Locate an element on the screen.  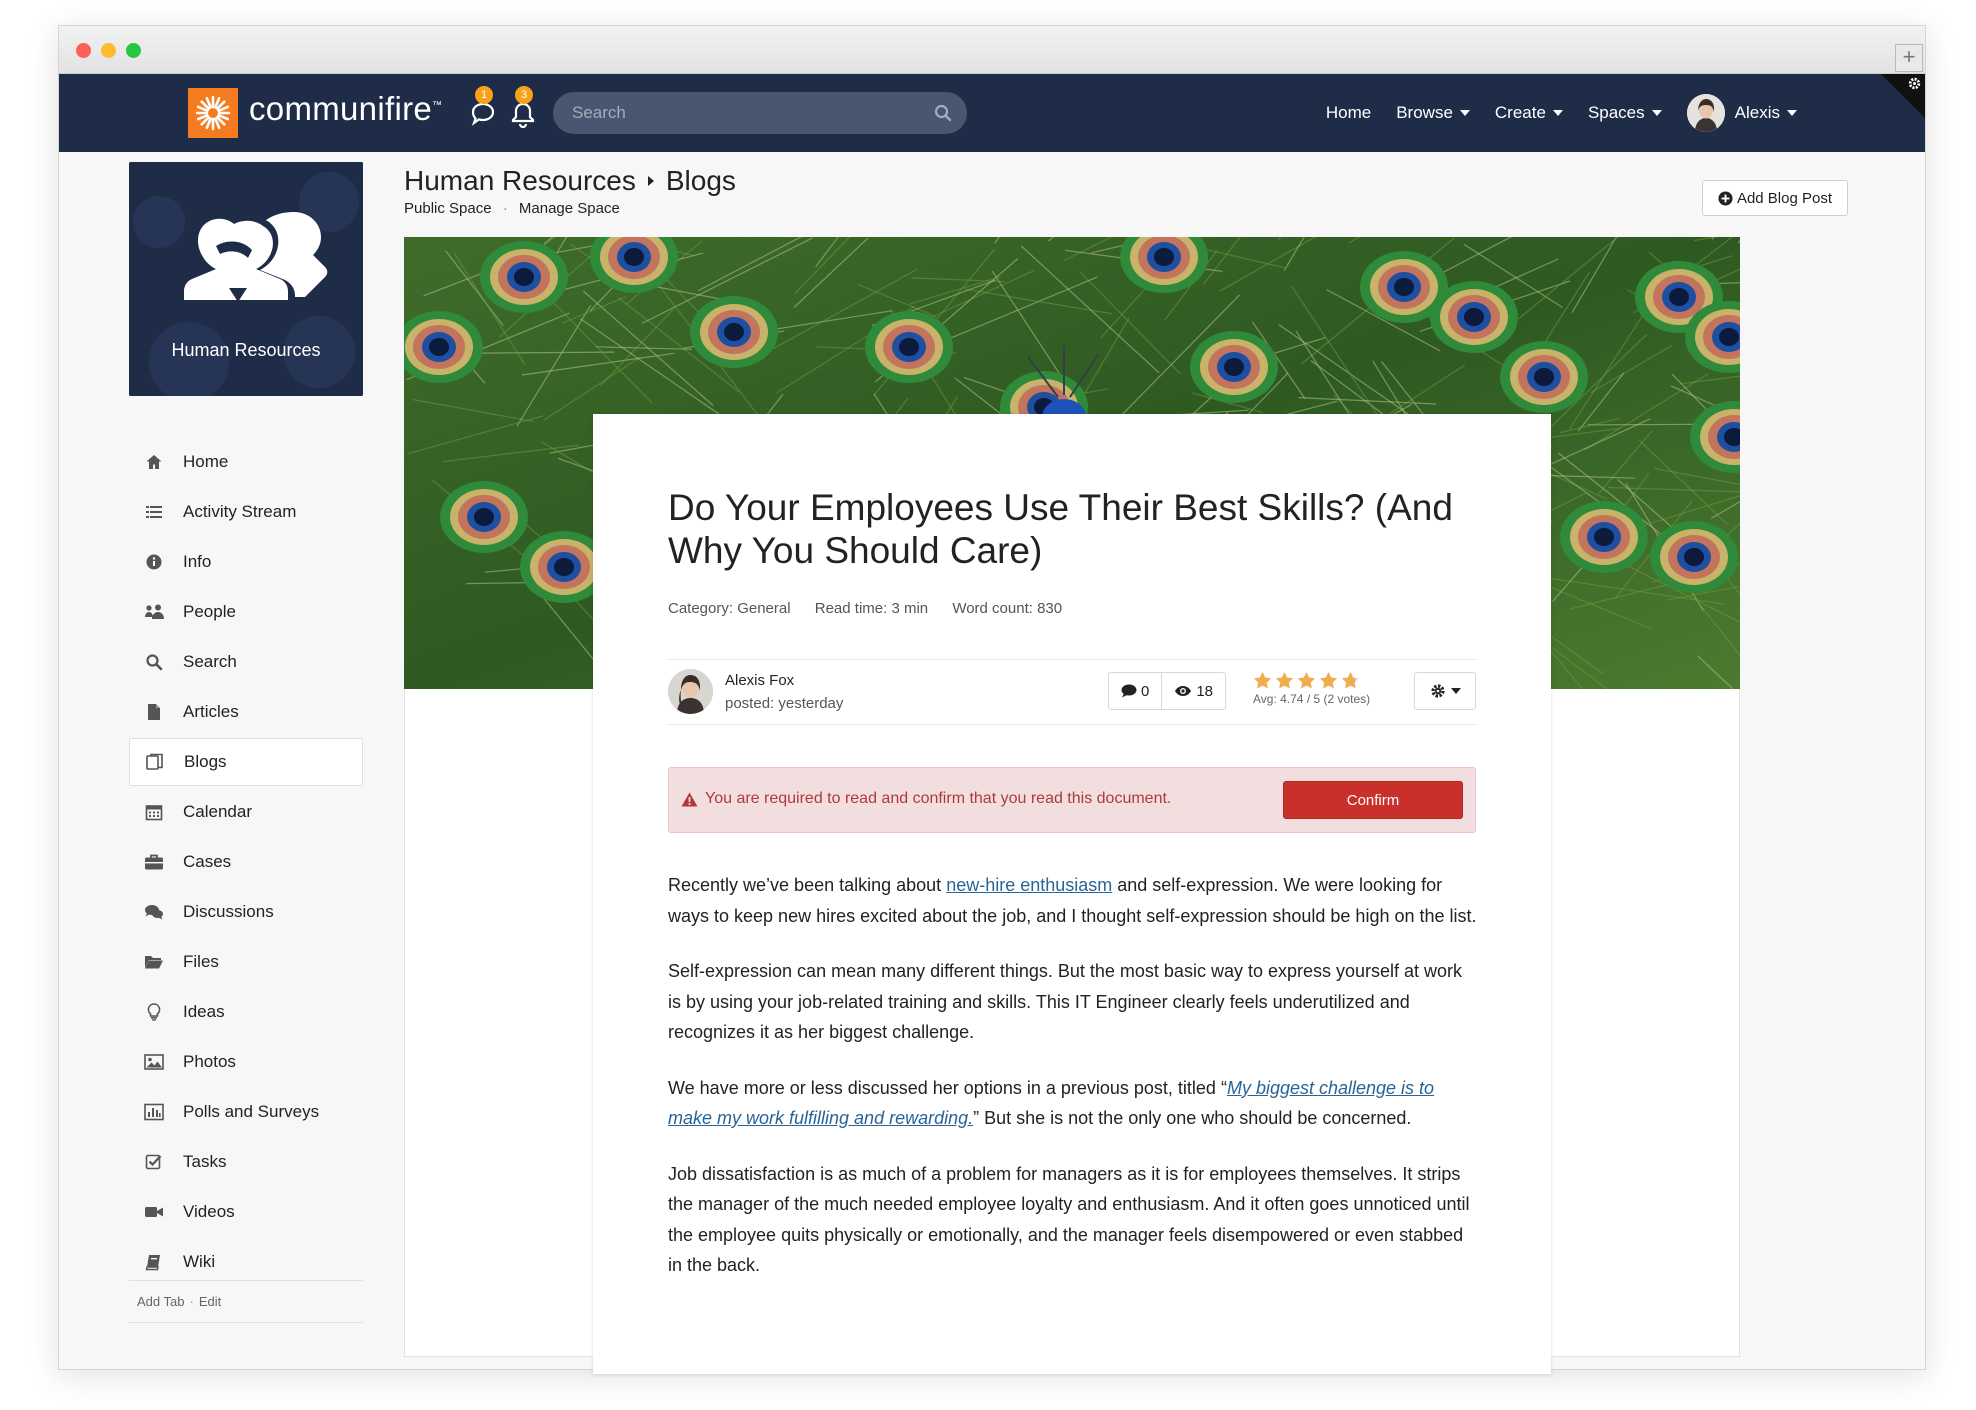
star-rating: Avg: 4.74 / 5 (2 votes) is located at coordinates (1311, 688).